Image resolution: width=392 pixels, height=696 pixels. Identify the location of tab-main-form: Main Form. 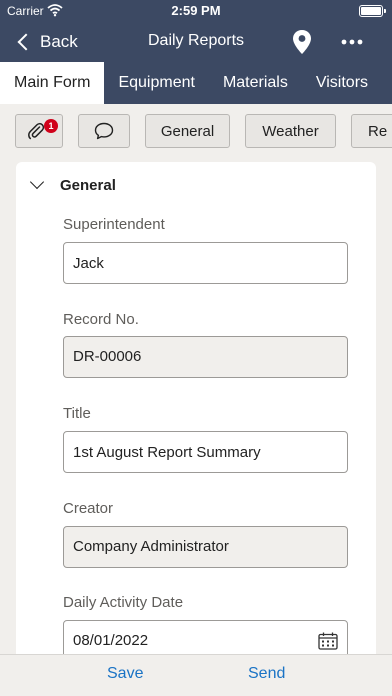
(52, 83).